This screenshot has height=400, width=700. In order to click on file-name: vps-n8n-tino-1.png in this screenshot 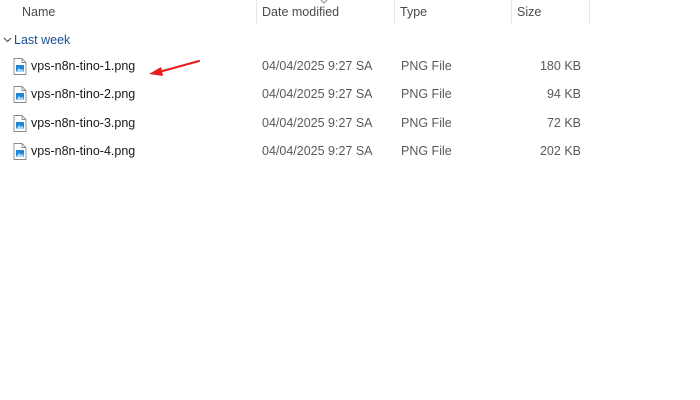, I will do `click(83, 66)`.